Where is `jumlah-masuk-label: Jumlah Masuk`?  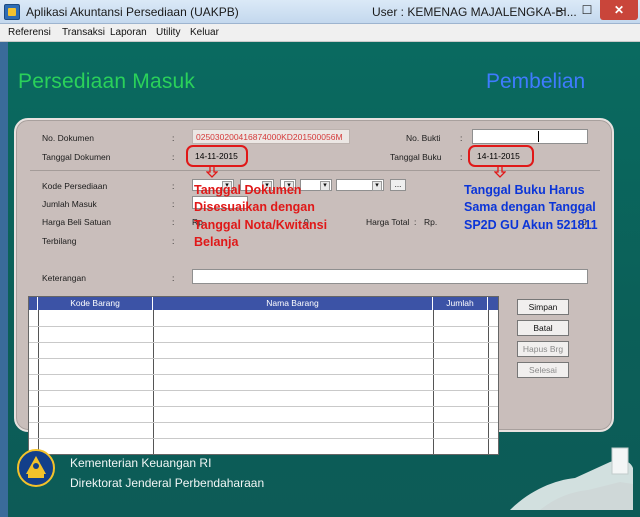
jumlah-masuk-label: Jumlah Masuk is located at coordinates (69, 204).